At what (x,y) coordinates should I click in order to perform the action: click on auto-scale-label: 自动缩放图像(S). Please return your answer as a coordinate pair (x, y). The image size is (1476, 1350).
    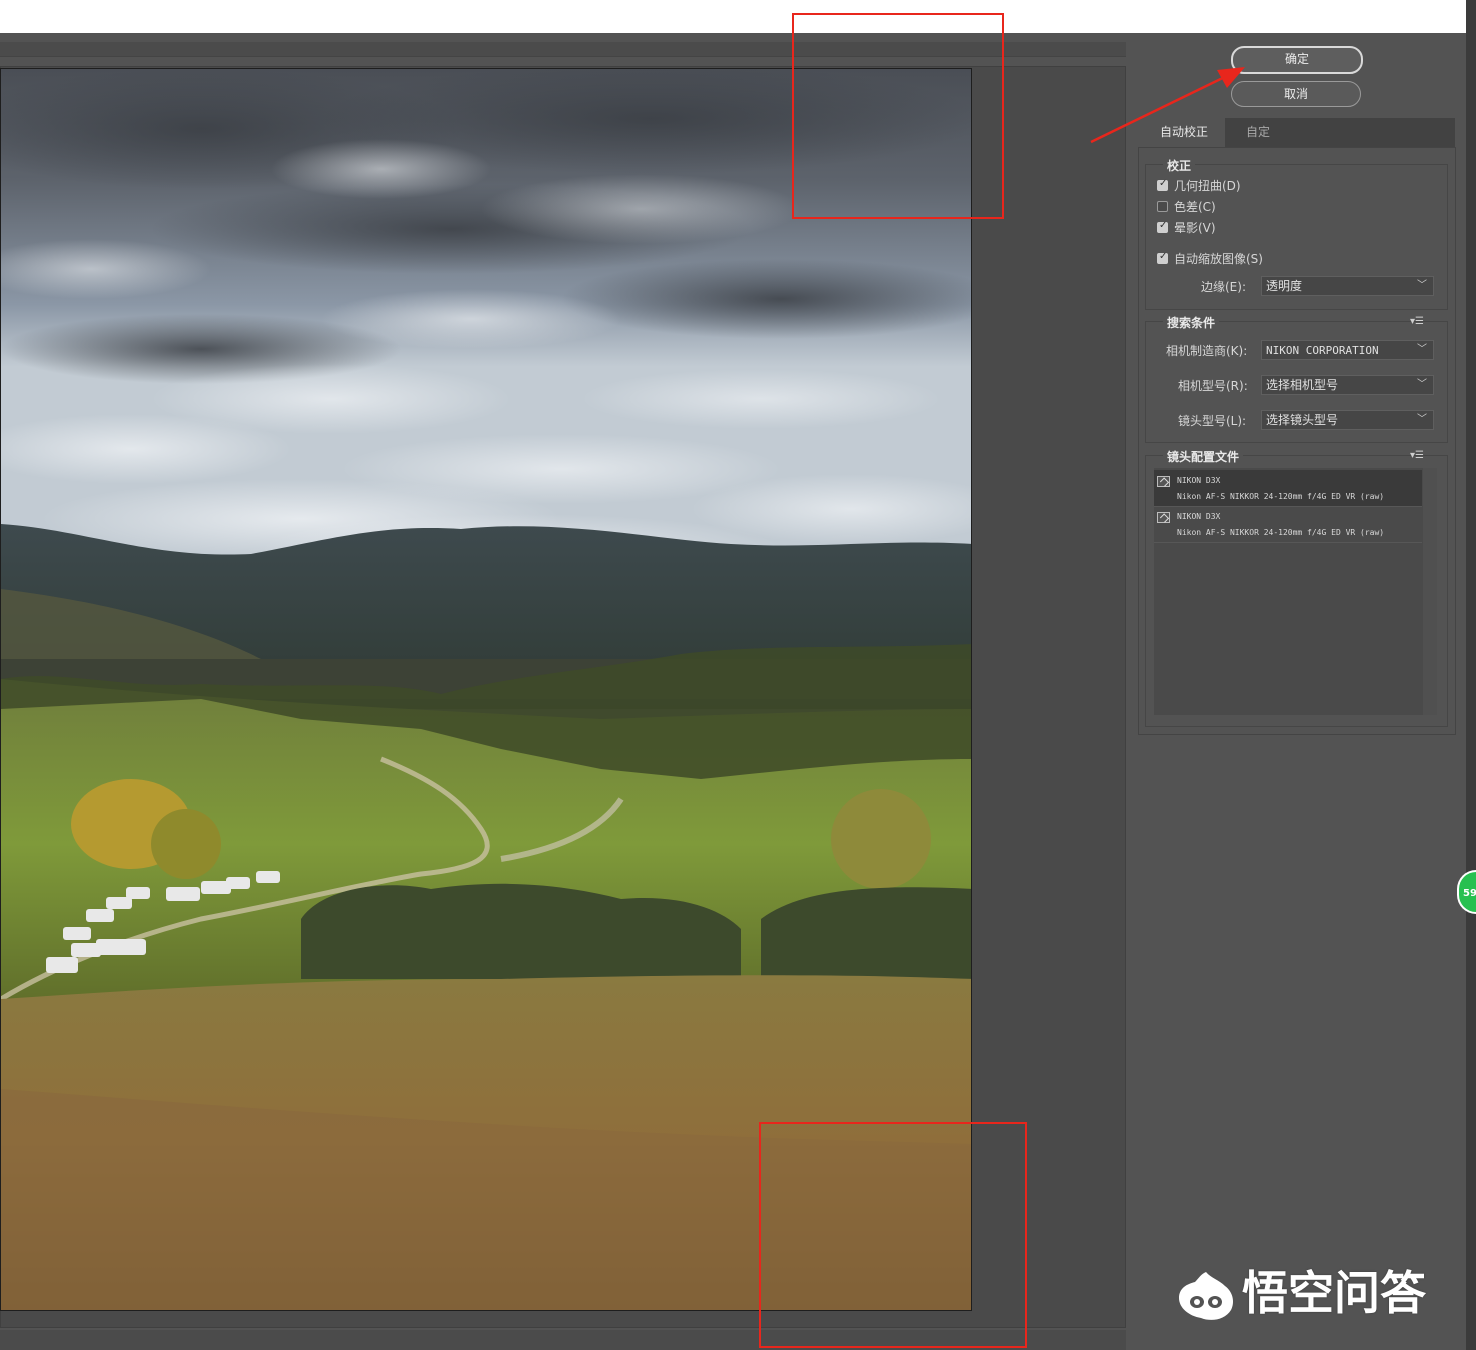
    Looking at the image, I should click on (1218, 259).